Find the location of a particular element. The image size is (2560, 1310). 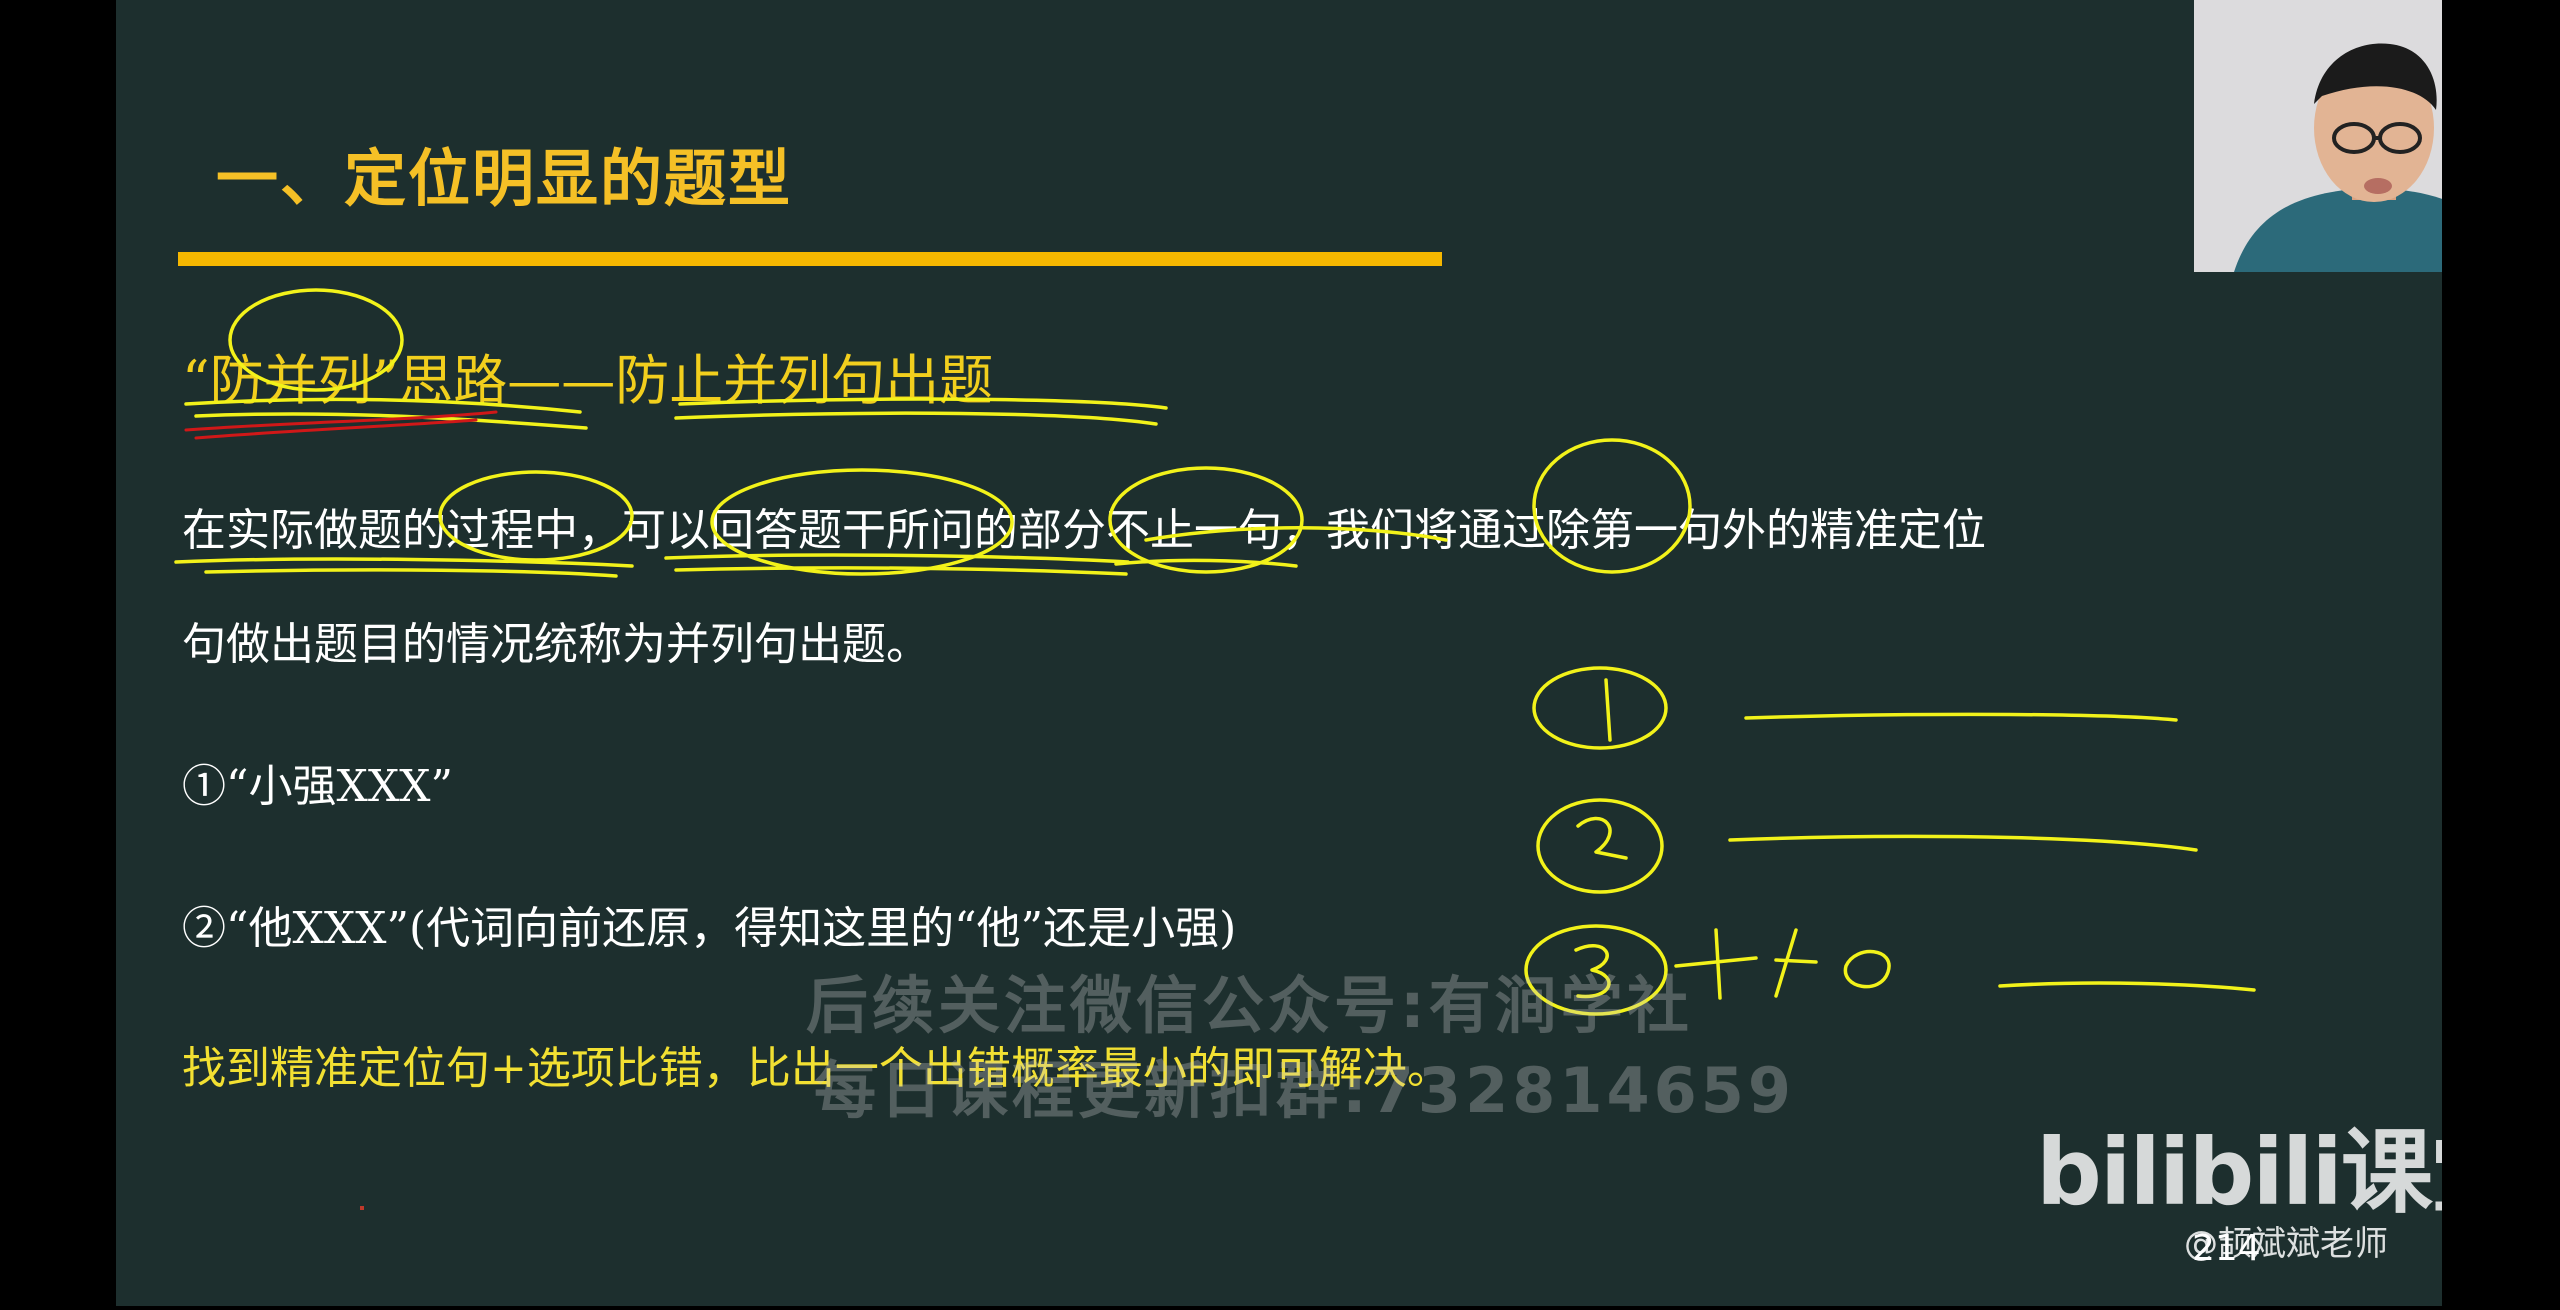

example-2: ②“他XXX”(代词向前还原，得知这里的“他”还是小强) is located at coordinates (709, 928).